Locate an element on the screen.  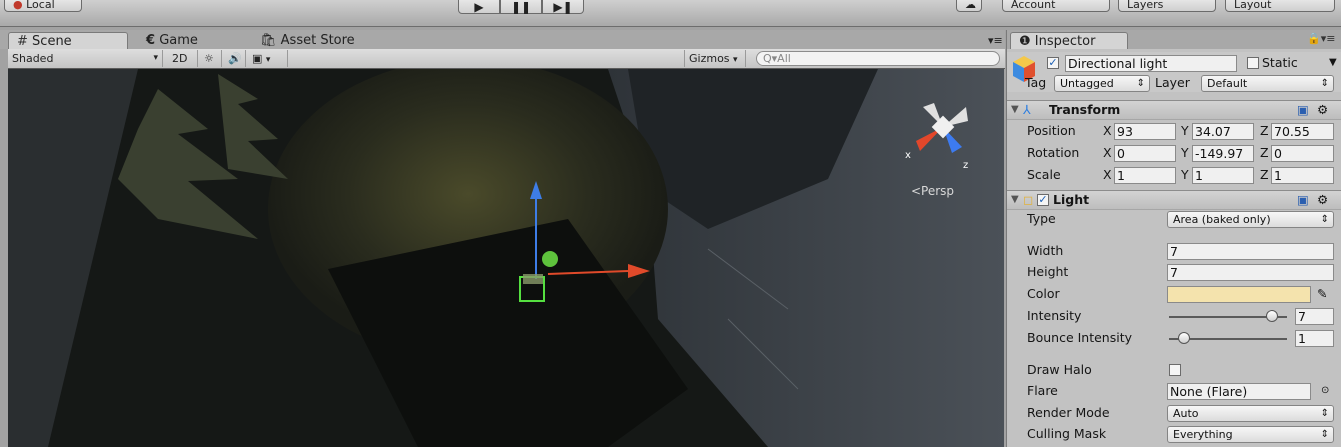
info-icon: ❶ is located at coordinates (1025, 41).